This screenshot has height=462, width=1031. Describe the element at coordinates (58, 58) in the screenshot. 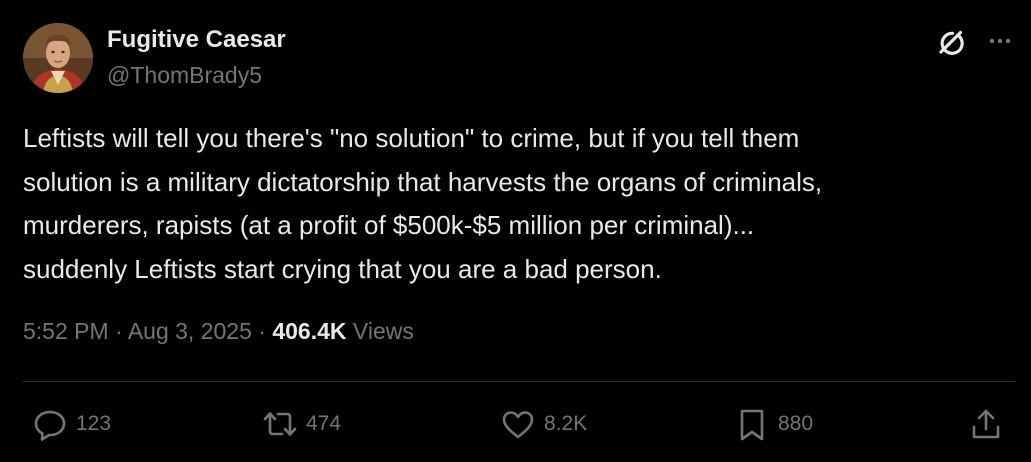

I see `avatar` at that location.